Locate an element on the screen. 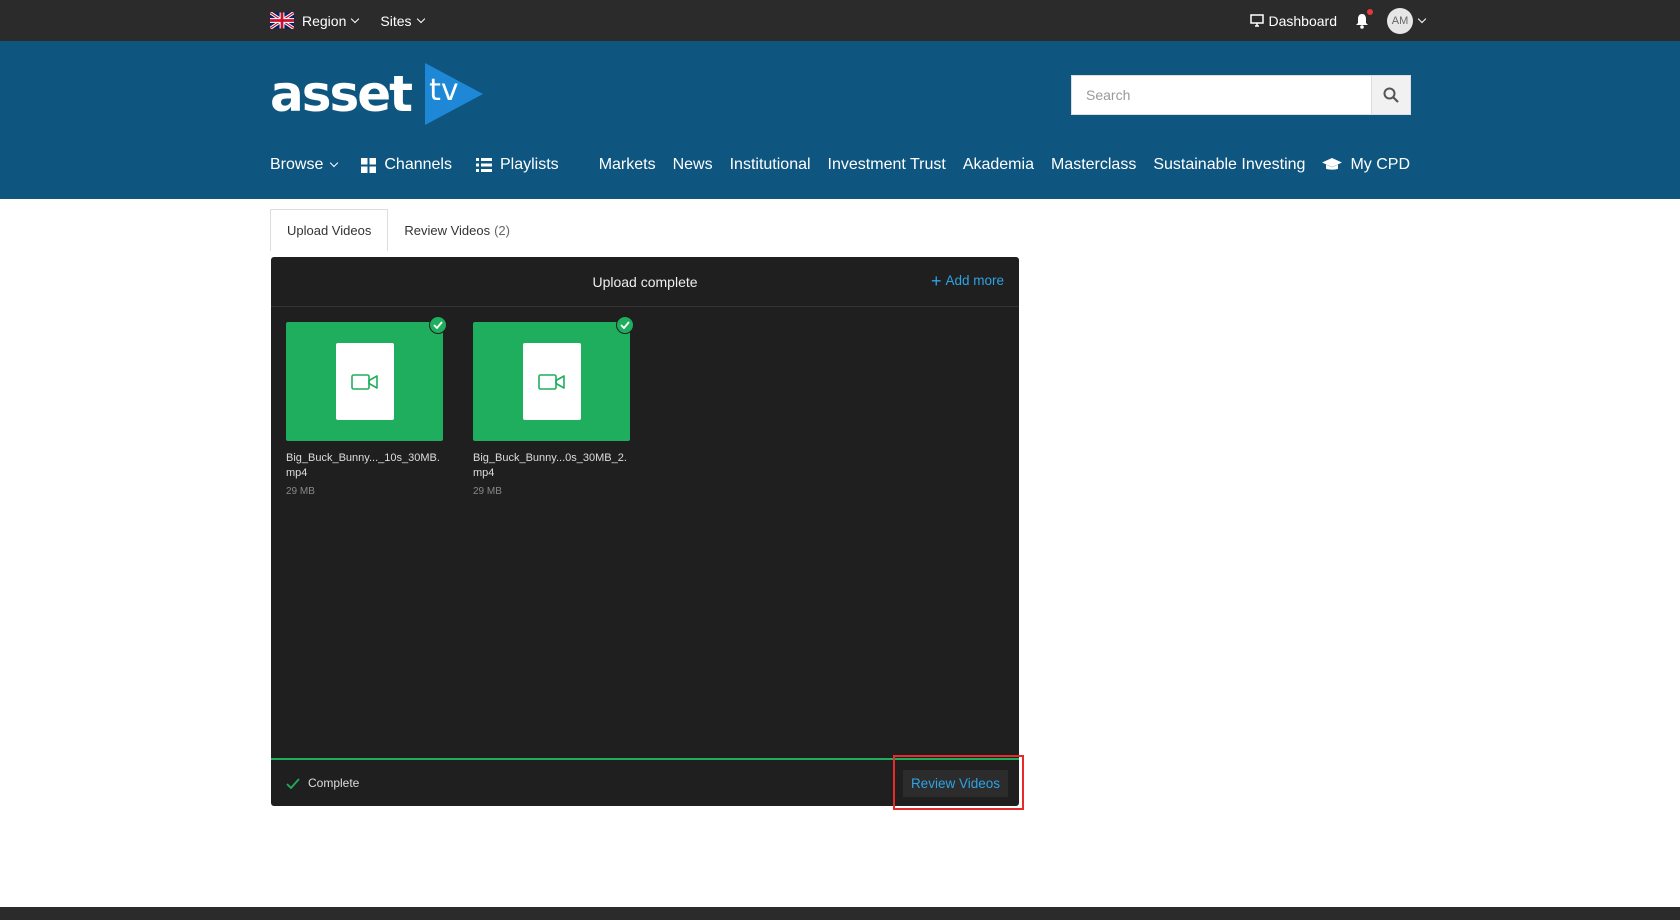 The image size is (1680, 920). grid-icon is located at coordinates (369, 165).